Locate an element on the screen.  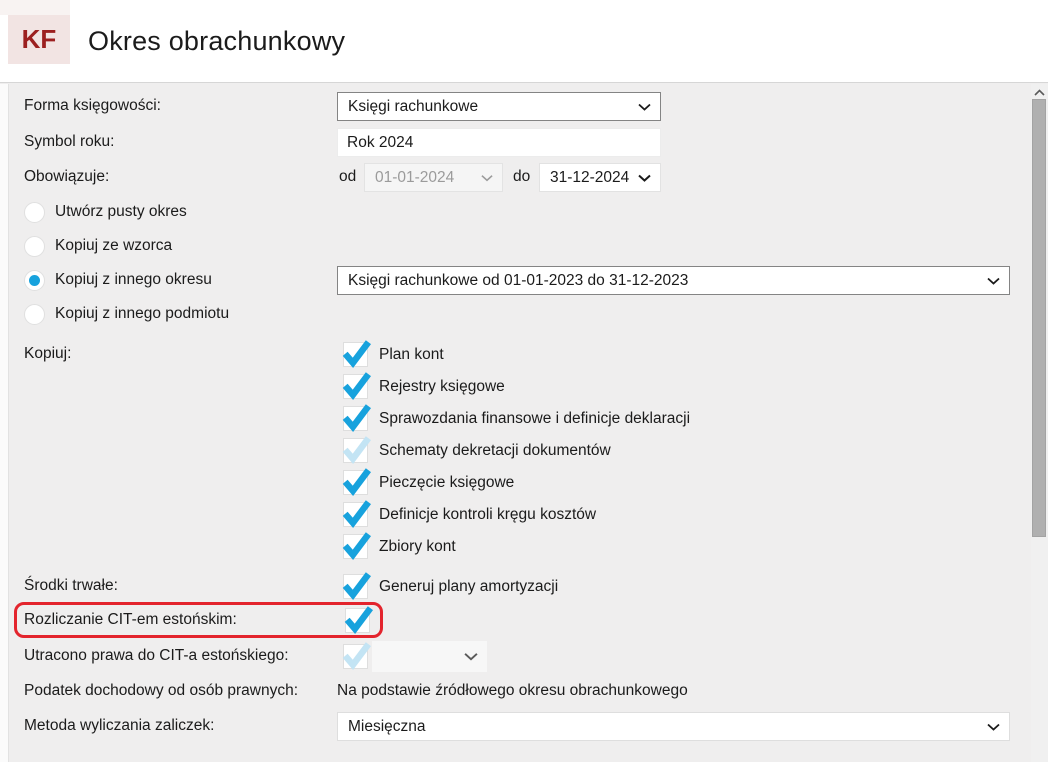
od-label: od is located at coordinates (348, 176).